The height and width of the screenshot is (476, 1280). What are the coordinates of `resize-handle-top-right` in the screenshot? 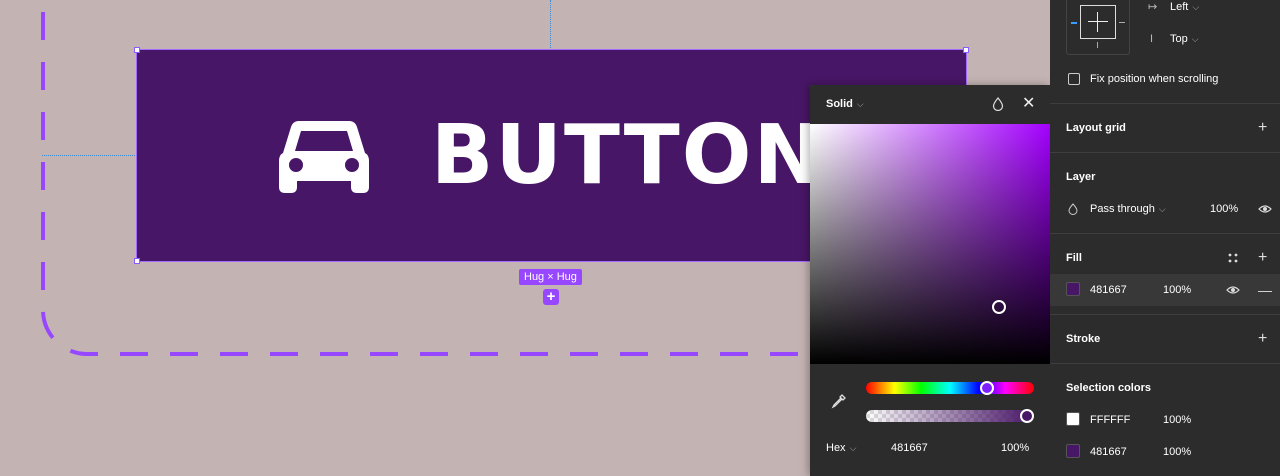 It's located at (966, 50).